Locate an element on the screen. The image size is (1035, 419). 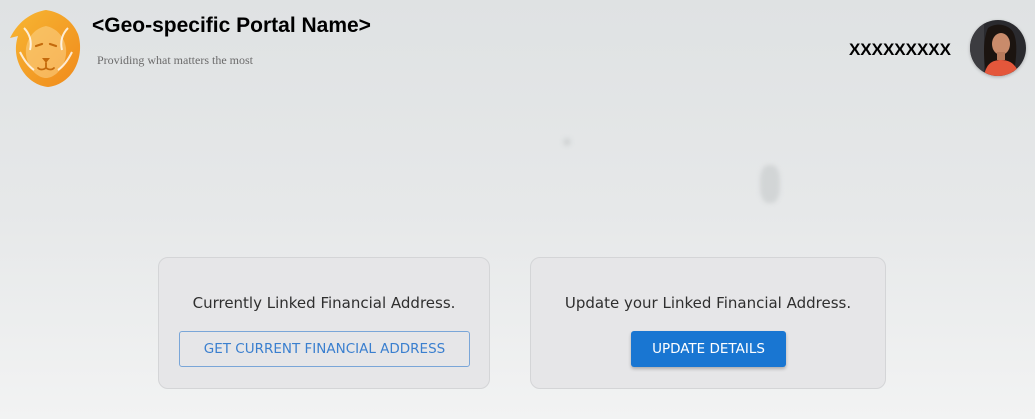
update-details-button: UPDATE DETAILS is located at coordinates (708, 349).